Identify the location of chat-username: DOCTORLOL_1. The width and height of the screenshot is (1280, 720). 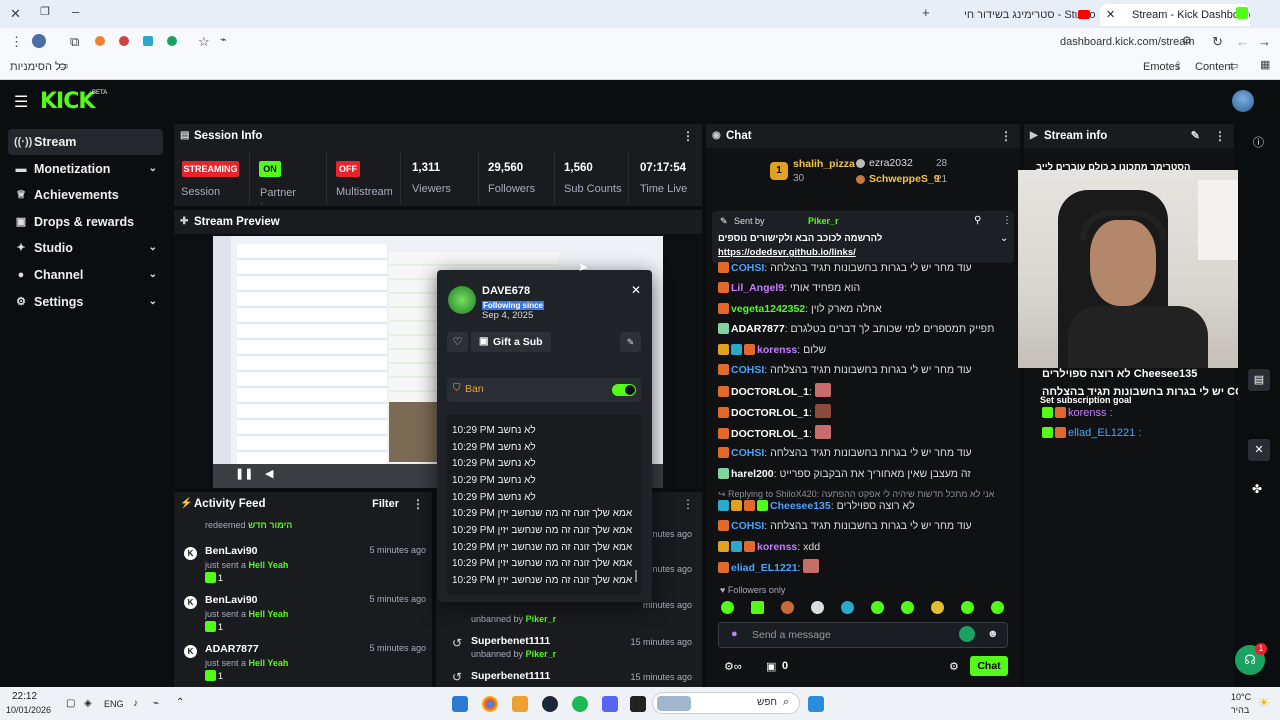
(770, 392).